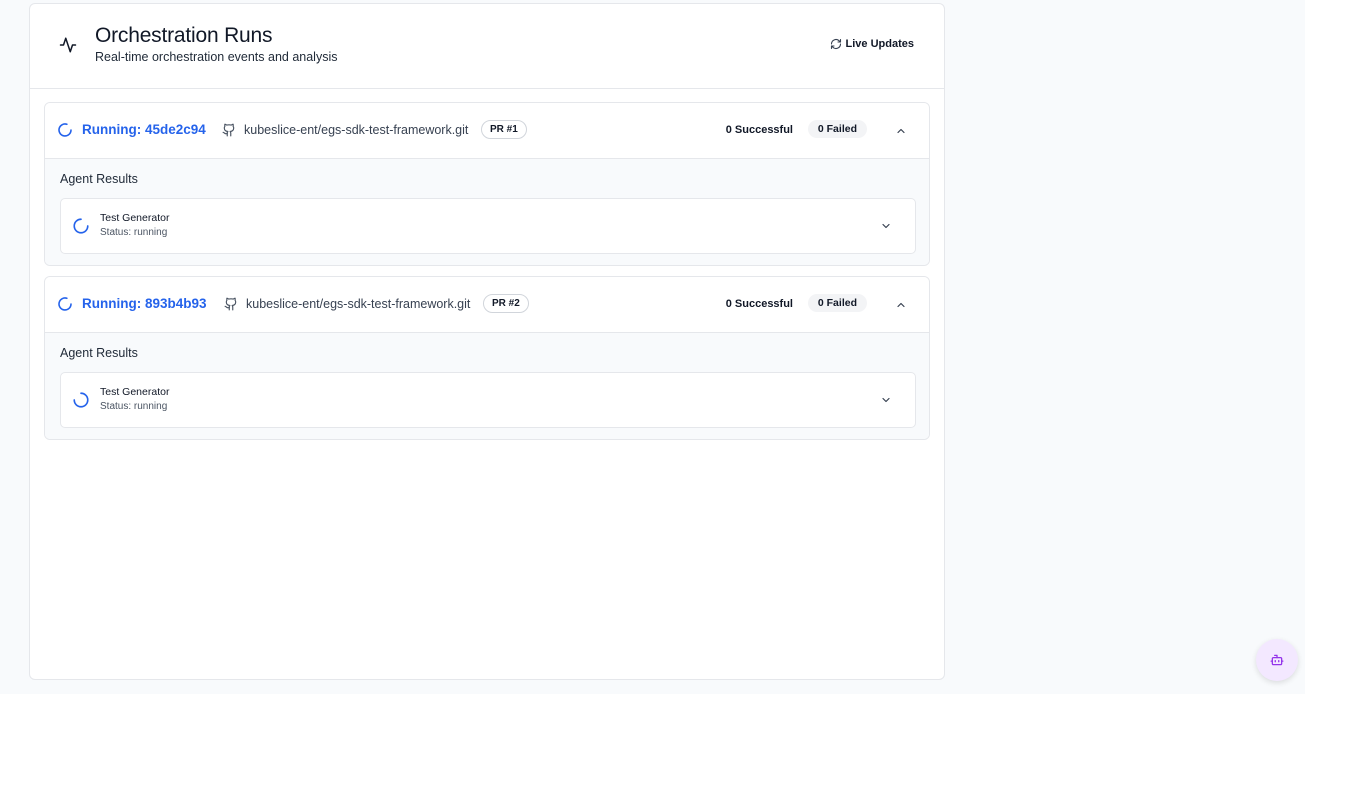  I want to click on live-updates-button: Live Updates, so click(872, 44).